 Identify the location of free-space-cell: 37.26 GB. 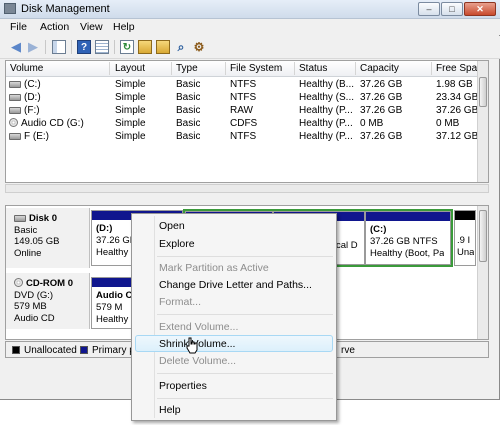
(457, 110).